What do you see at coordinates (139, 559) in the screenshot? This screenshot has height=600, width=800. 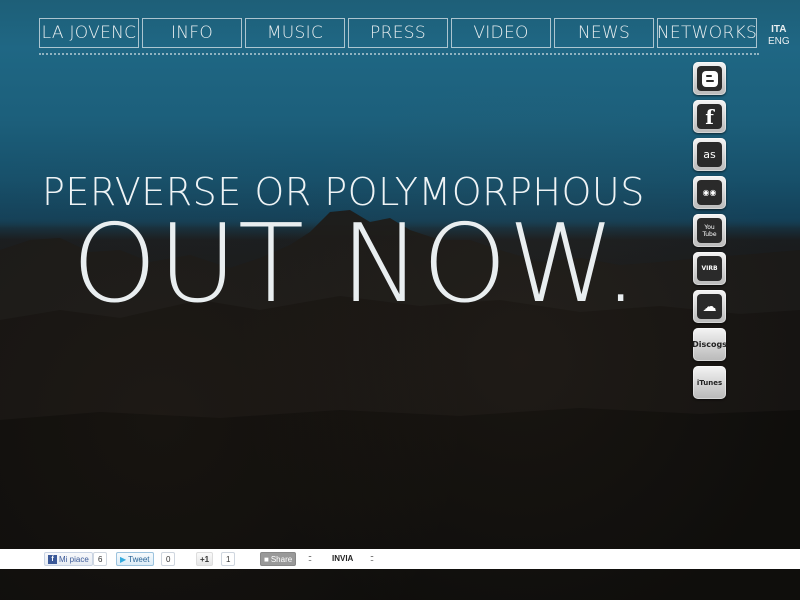 I see `tweet-label: Tweet` at bounding box center [139, 559].